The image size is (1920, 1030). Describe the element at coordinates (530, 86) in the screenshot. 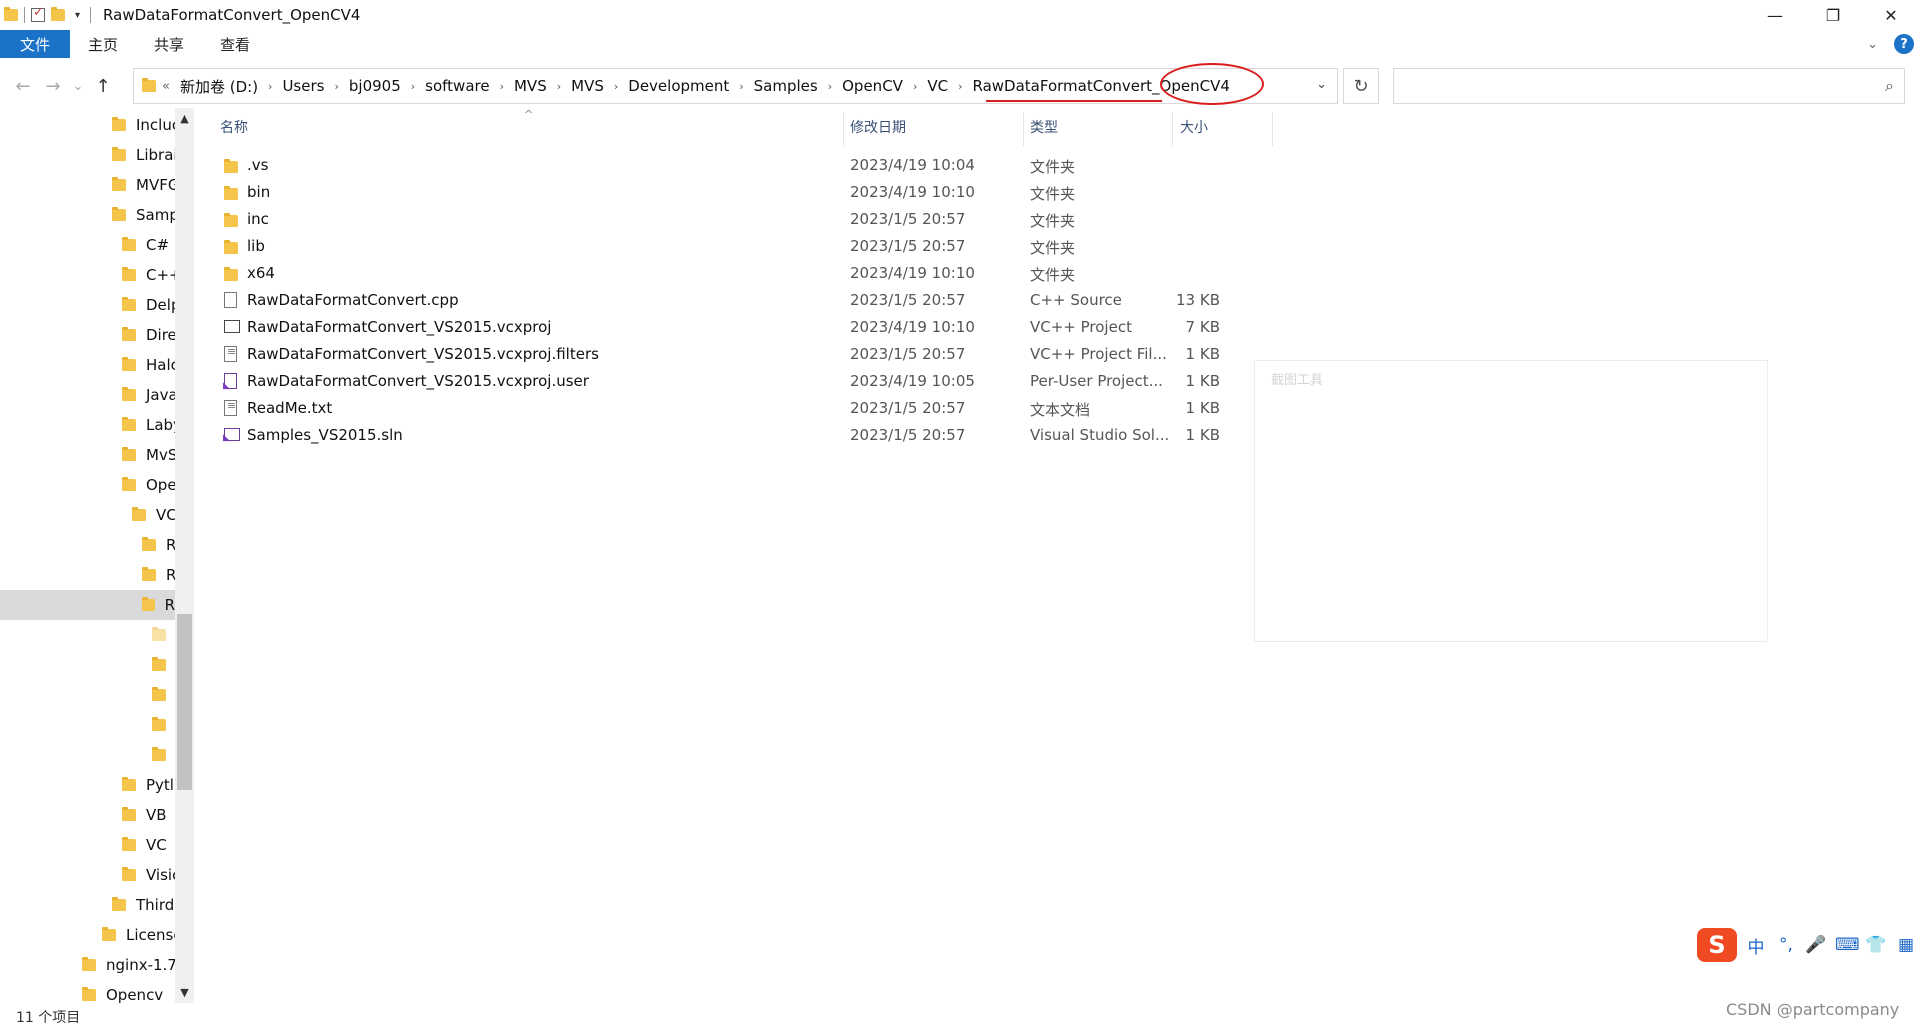

I see `breadcrumb-mvs: MVS` at that location.